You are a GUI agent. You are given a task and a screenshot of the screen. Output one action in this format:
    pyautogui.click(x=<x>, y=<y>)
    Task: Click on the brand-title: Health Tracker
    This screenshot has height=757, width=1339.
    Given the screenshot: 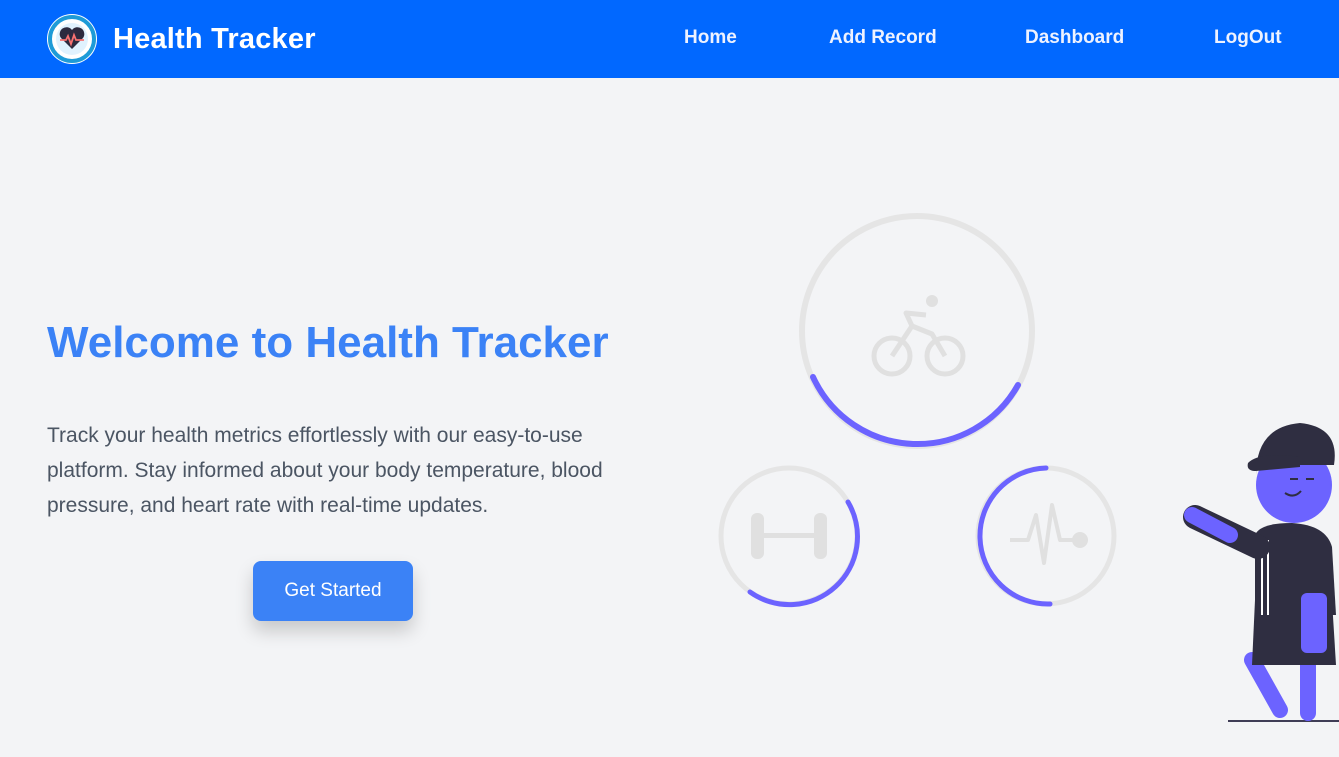 What is the action you would take?
    pyautogui.click(x=214, y=38)
    